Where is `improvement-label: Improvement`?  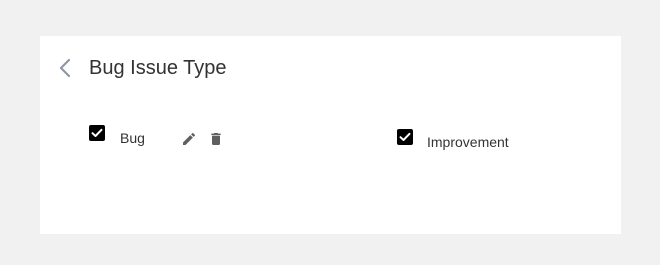 improvement-label: Improvement is located at coordinates (468, 142).